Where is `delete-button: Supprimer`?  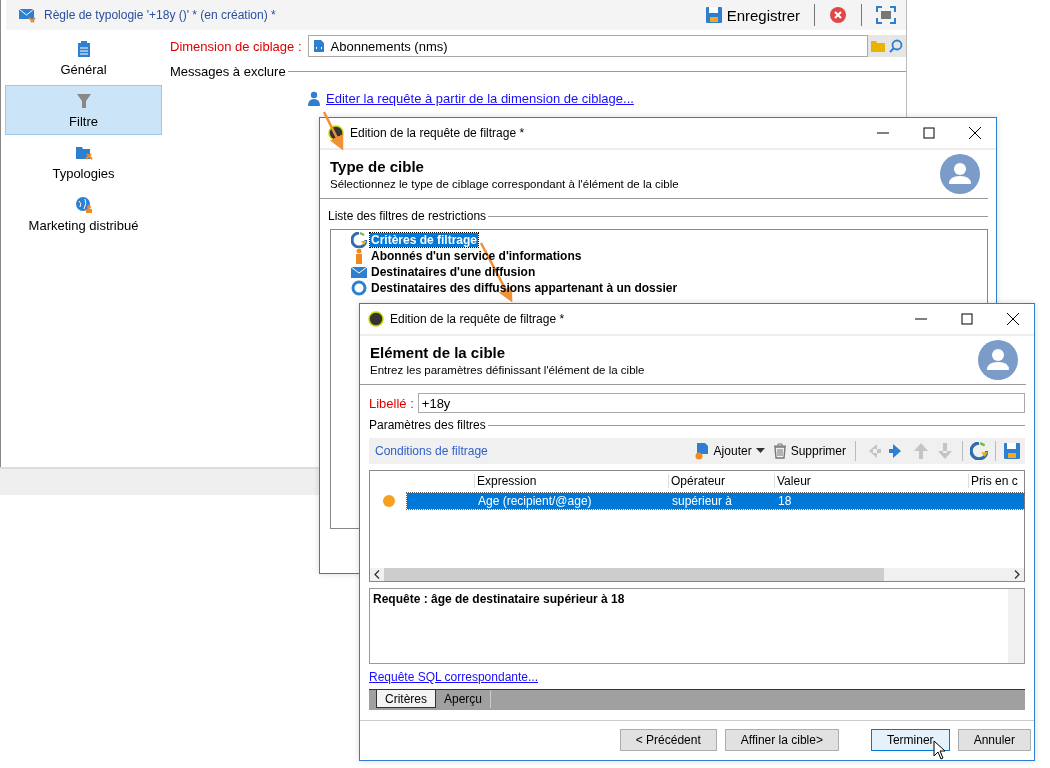 delete-button: Supprimer is located at coordinates (809, 451).